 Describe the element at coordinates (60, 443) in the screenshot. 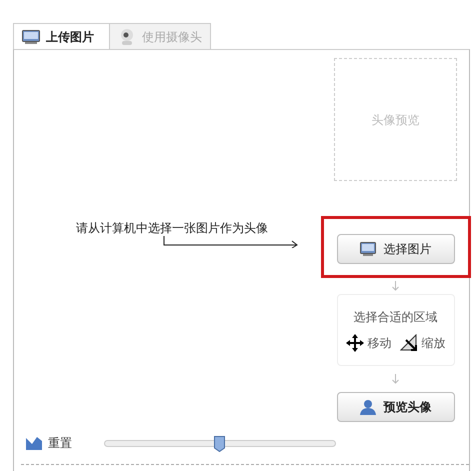

I see `reset-label: 重置` at that location.